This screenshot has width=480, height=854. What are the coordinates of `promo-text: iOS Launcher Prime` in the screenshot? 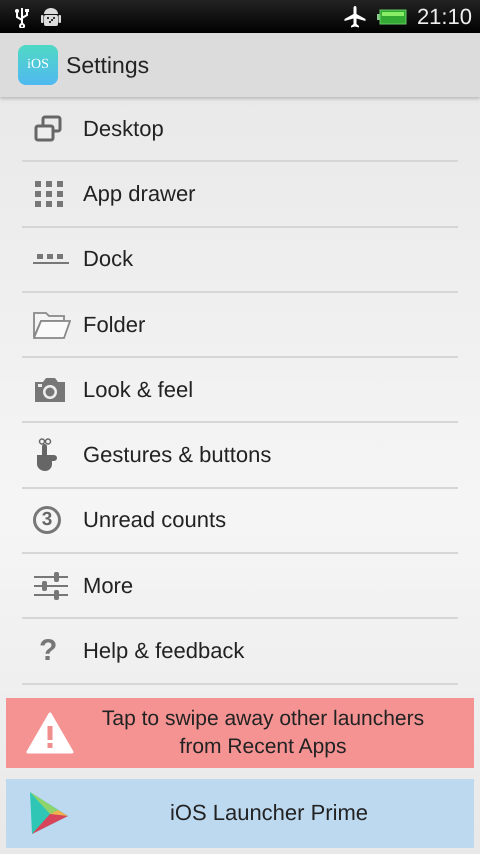 It's located at (269, 813).